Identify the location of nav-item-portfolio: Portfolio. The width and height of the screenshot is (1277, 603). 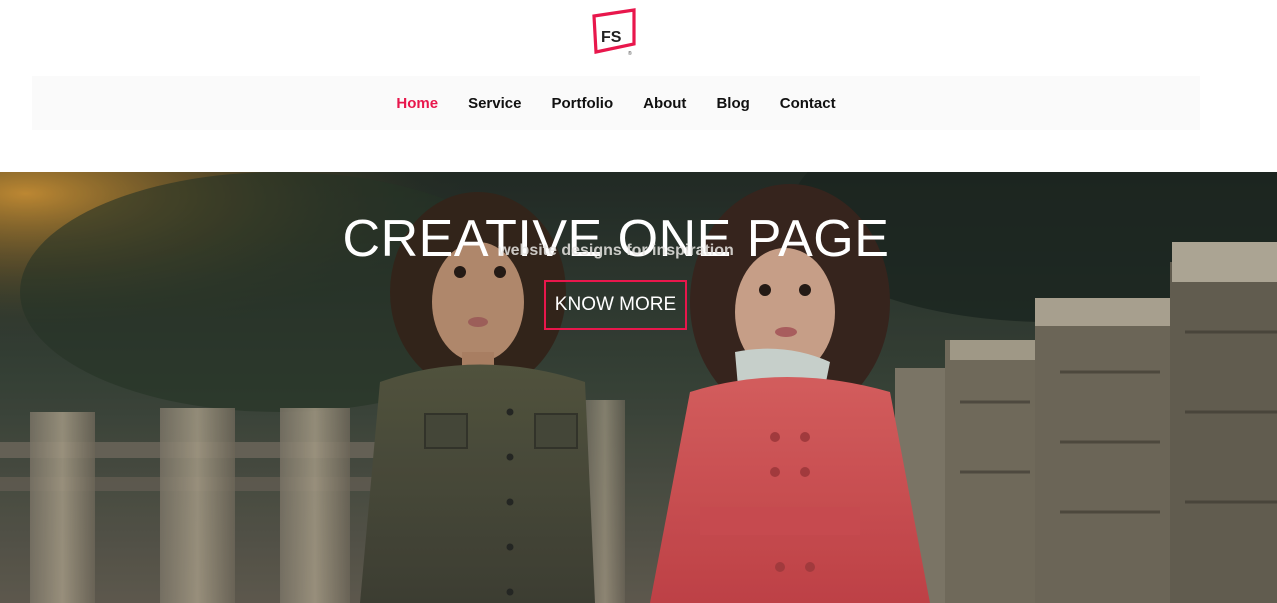
(582, 103).